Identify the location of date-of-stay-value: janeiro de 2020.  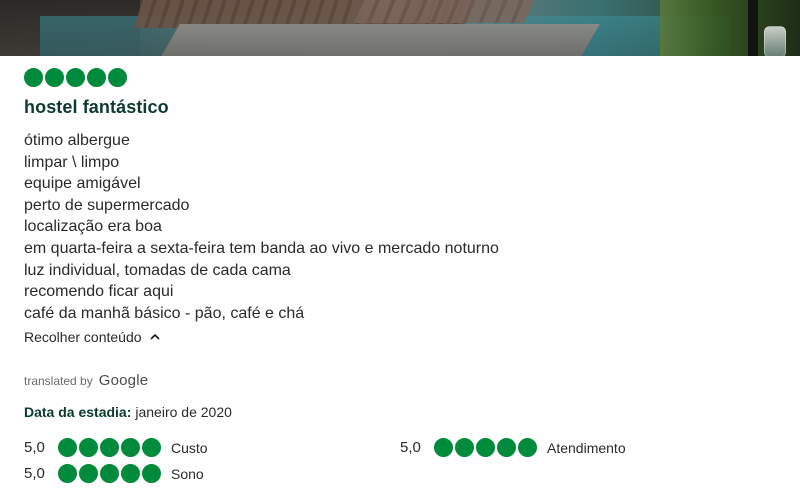
(183, 412).